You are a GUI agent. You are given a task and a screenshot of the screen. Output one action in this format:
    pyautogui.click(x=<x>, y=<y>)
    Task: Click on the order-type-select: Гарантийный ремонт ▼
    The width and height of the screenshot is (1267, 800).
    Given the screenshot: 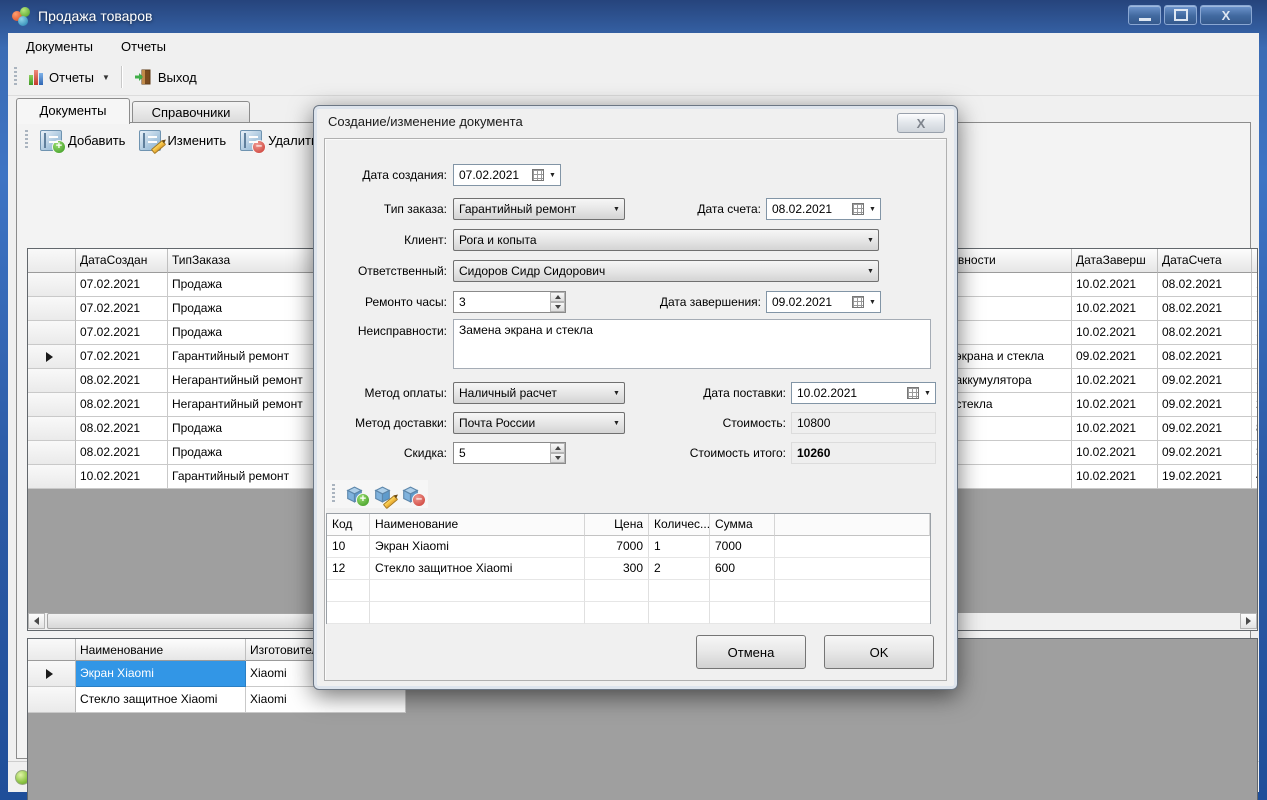 What is the action you would take?
    pyautogui.click(x=539, y=209)
    